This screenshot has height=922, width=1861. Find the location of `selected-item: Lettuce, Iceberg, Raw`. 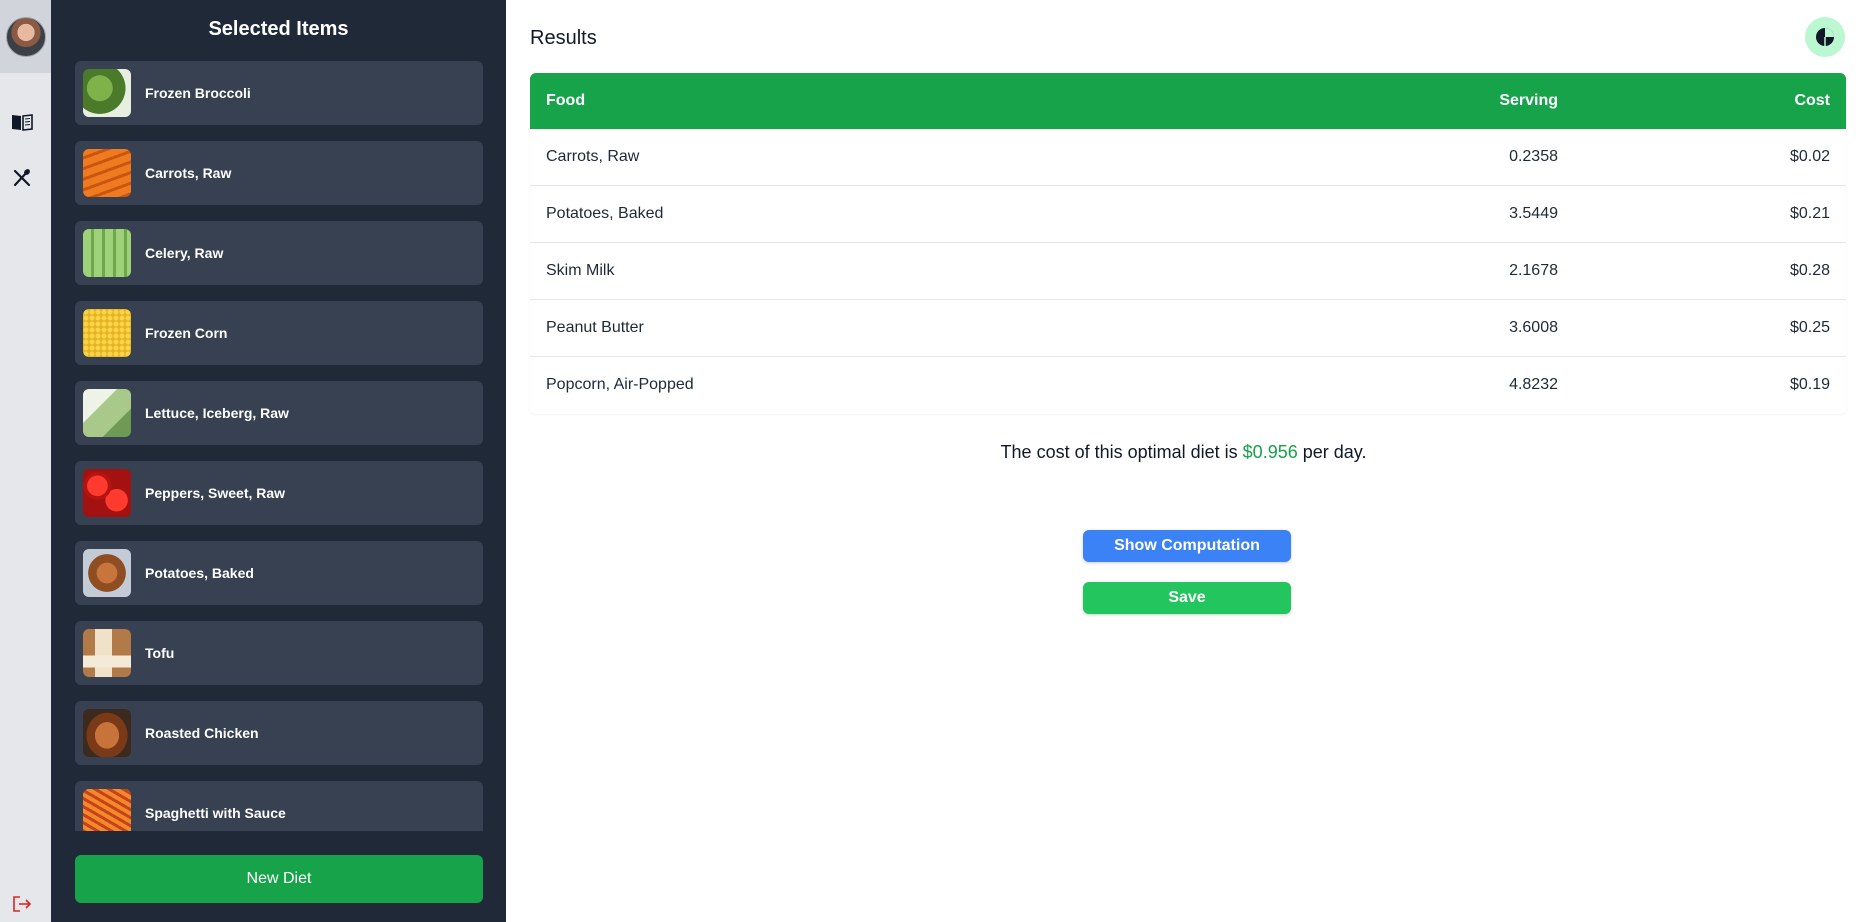

selected-item: Lettuce, Iceberg, Raw is located at coordinates (279, 413).